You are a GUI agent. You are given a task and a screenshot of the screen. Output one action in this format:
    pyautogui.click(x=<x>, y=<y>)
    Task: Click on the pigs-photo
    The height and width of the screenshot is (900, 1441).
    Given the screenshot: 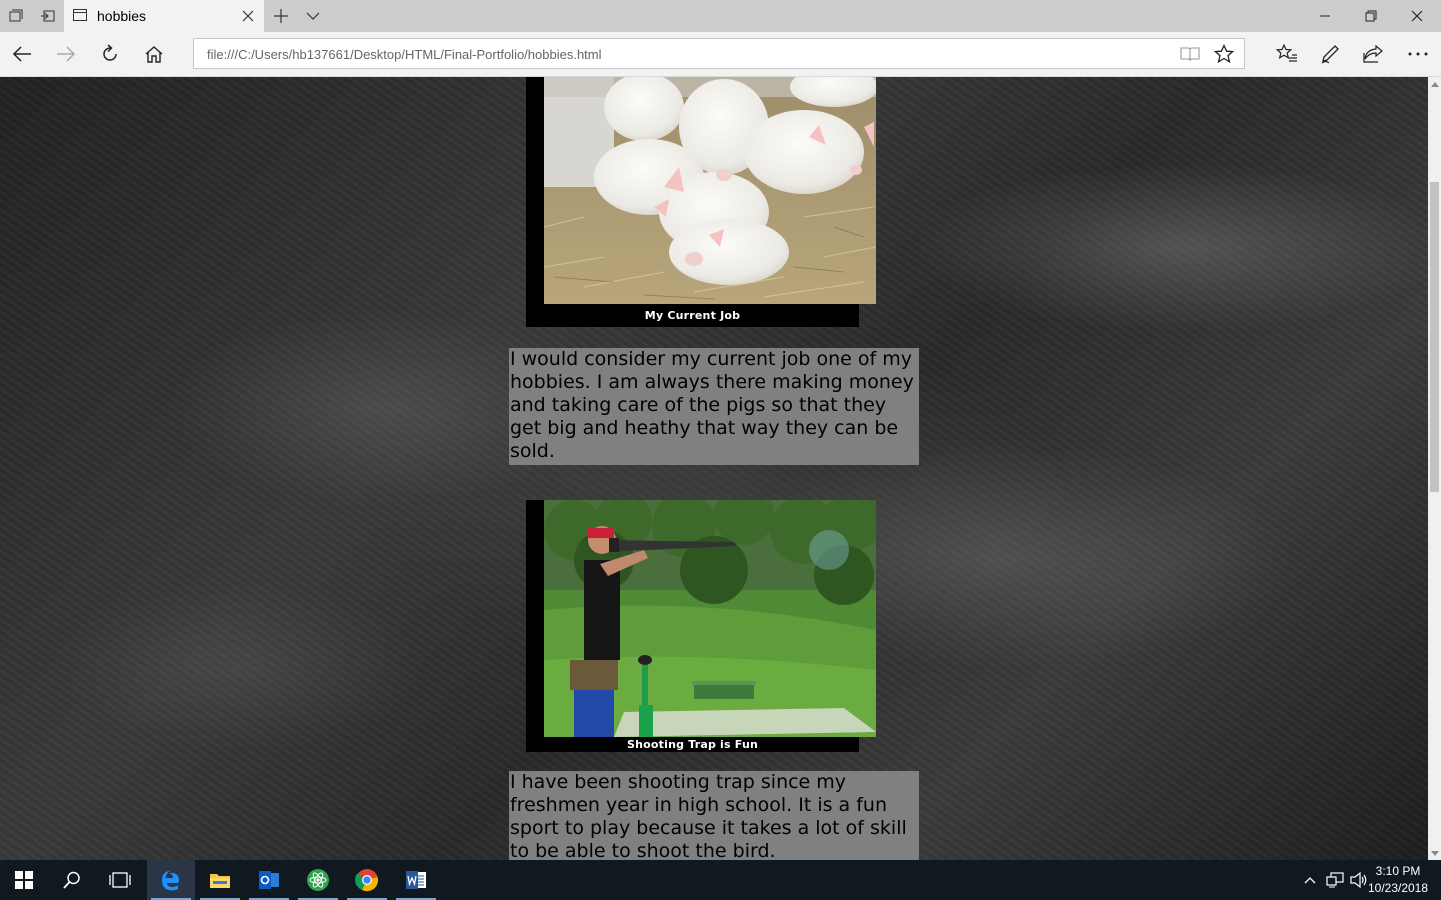 What is the action you would take?
    pyautogui.click(x=710, y=190)
    